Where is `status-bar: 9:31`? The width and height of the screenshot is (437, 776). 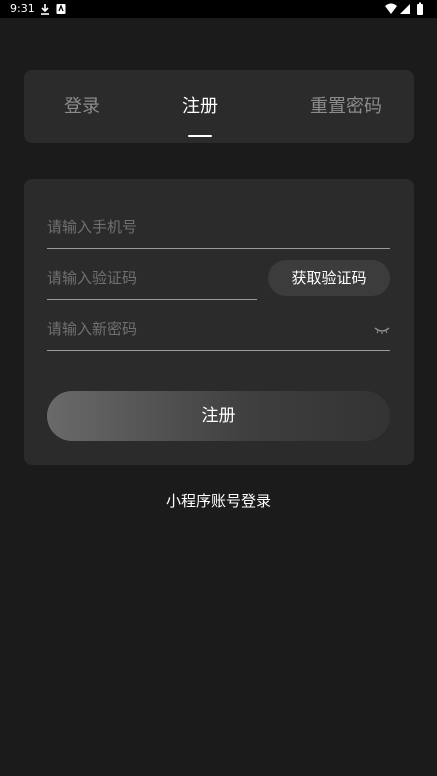 status-bar: 9:31 is located at coordinates (218, 9).